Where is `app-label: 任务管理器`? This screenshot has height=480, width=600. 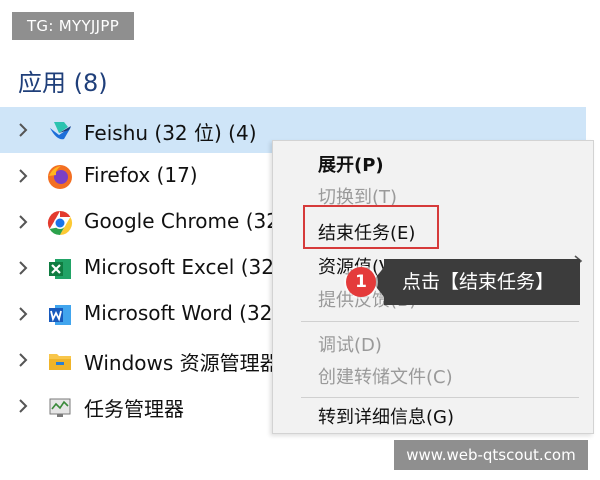 app-label: 任务管理器 is located at coordinates (134, 409).